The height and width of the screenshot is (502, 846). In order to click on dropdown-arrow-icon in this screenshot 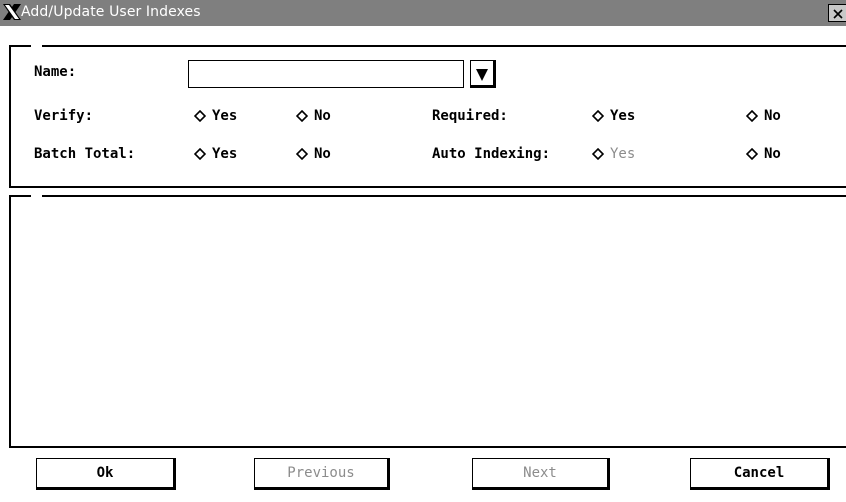, I will do `click(482, 75)`.